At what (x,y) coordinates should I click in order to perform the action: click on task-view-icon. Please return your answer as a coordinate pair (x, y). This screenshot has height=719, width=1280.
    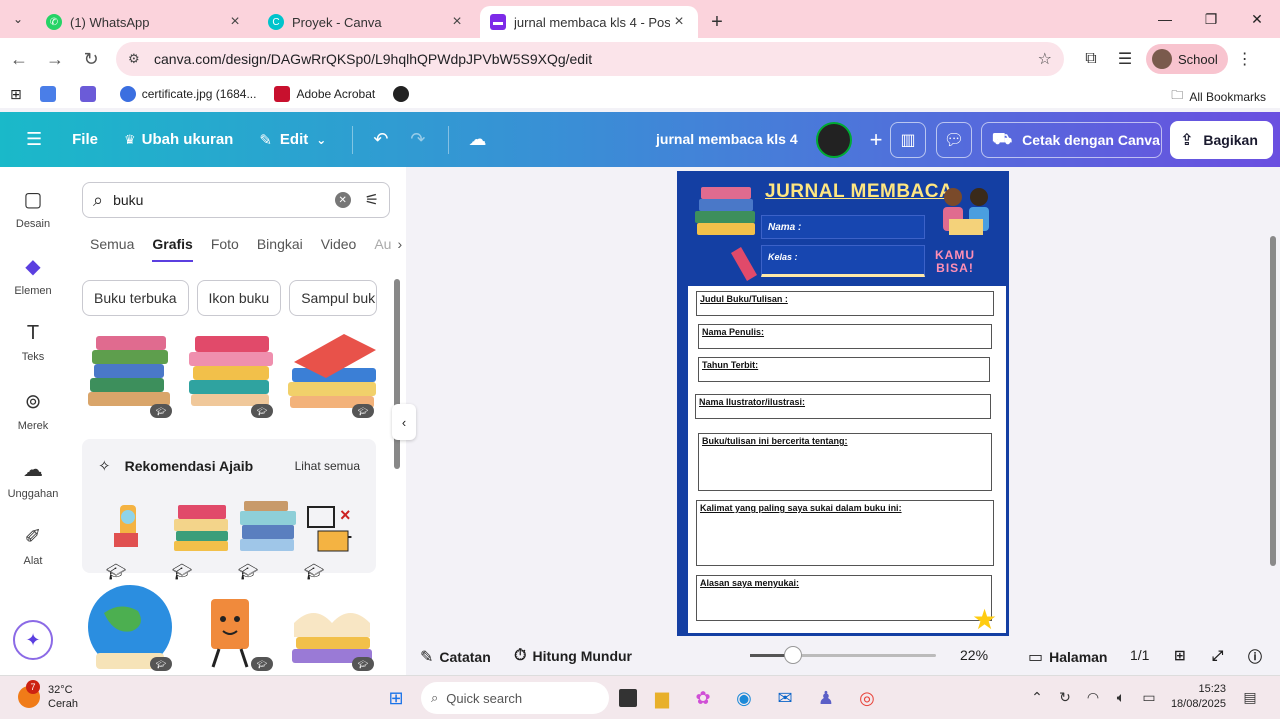
    Looking at the image, I should click on (628, 698).